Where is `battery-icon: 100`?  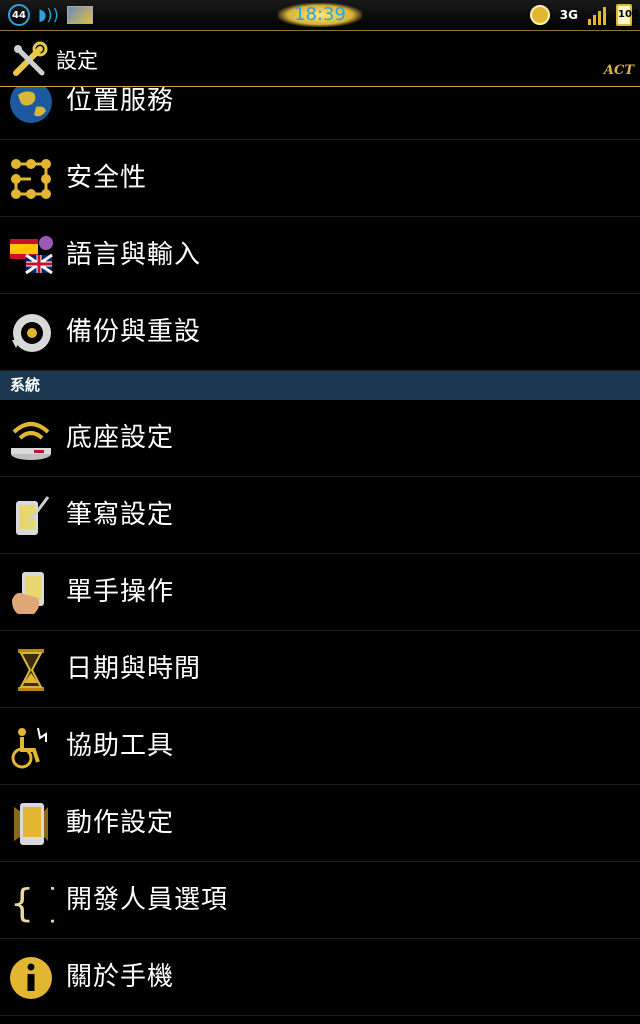
battery-icon: 100 is located at coordinates (627, 15).